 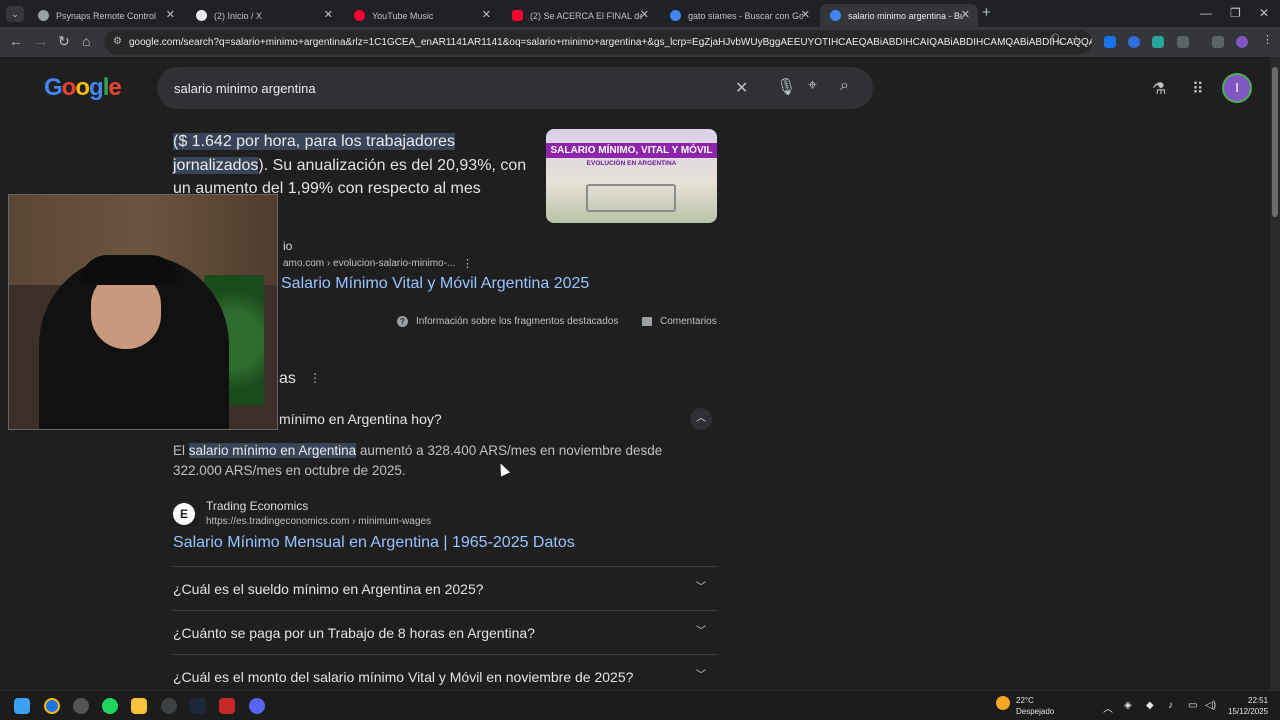 What do you see at coordinates (741, 88) in the screenshot?
I see `clear-search-icon: ✕` at bounding box center [741, 88].